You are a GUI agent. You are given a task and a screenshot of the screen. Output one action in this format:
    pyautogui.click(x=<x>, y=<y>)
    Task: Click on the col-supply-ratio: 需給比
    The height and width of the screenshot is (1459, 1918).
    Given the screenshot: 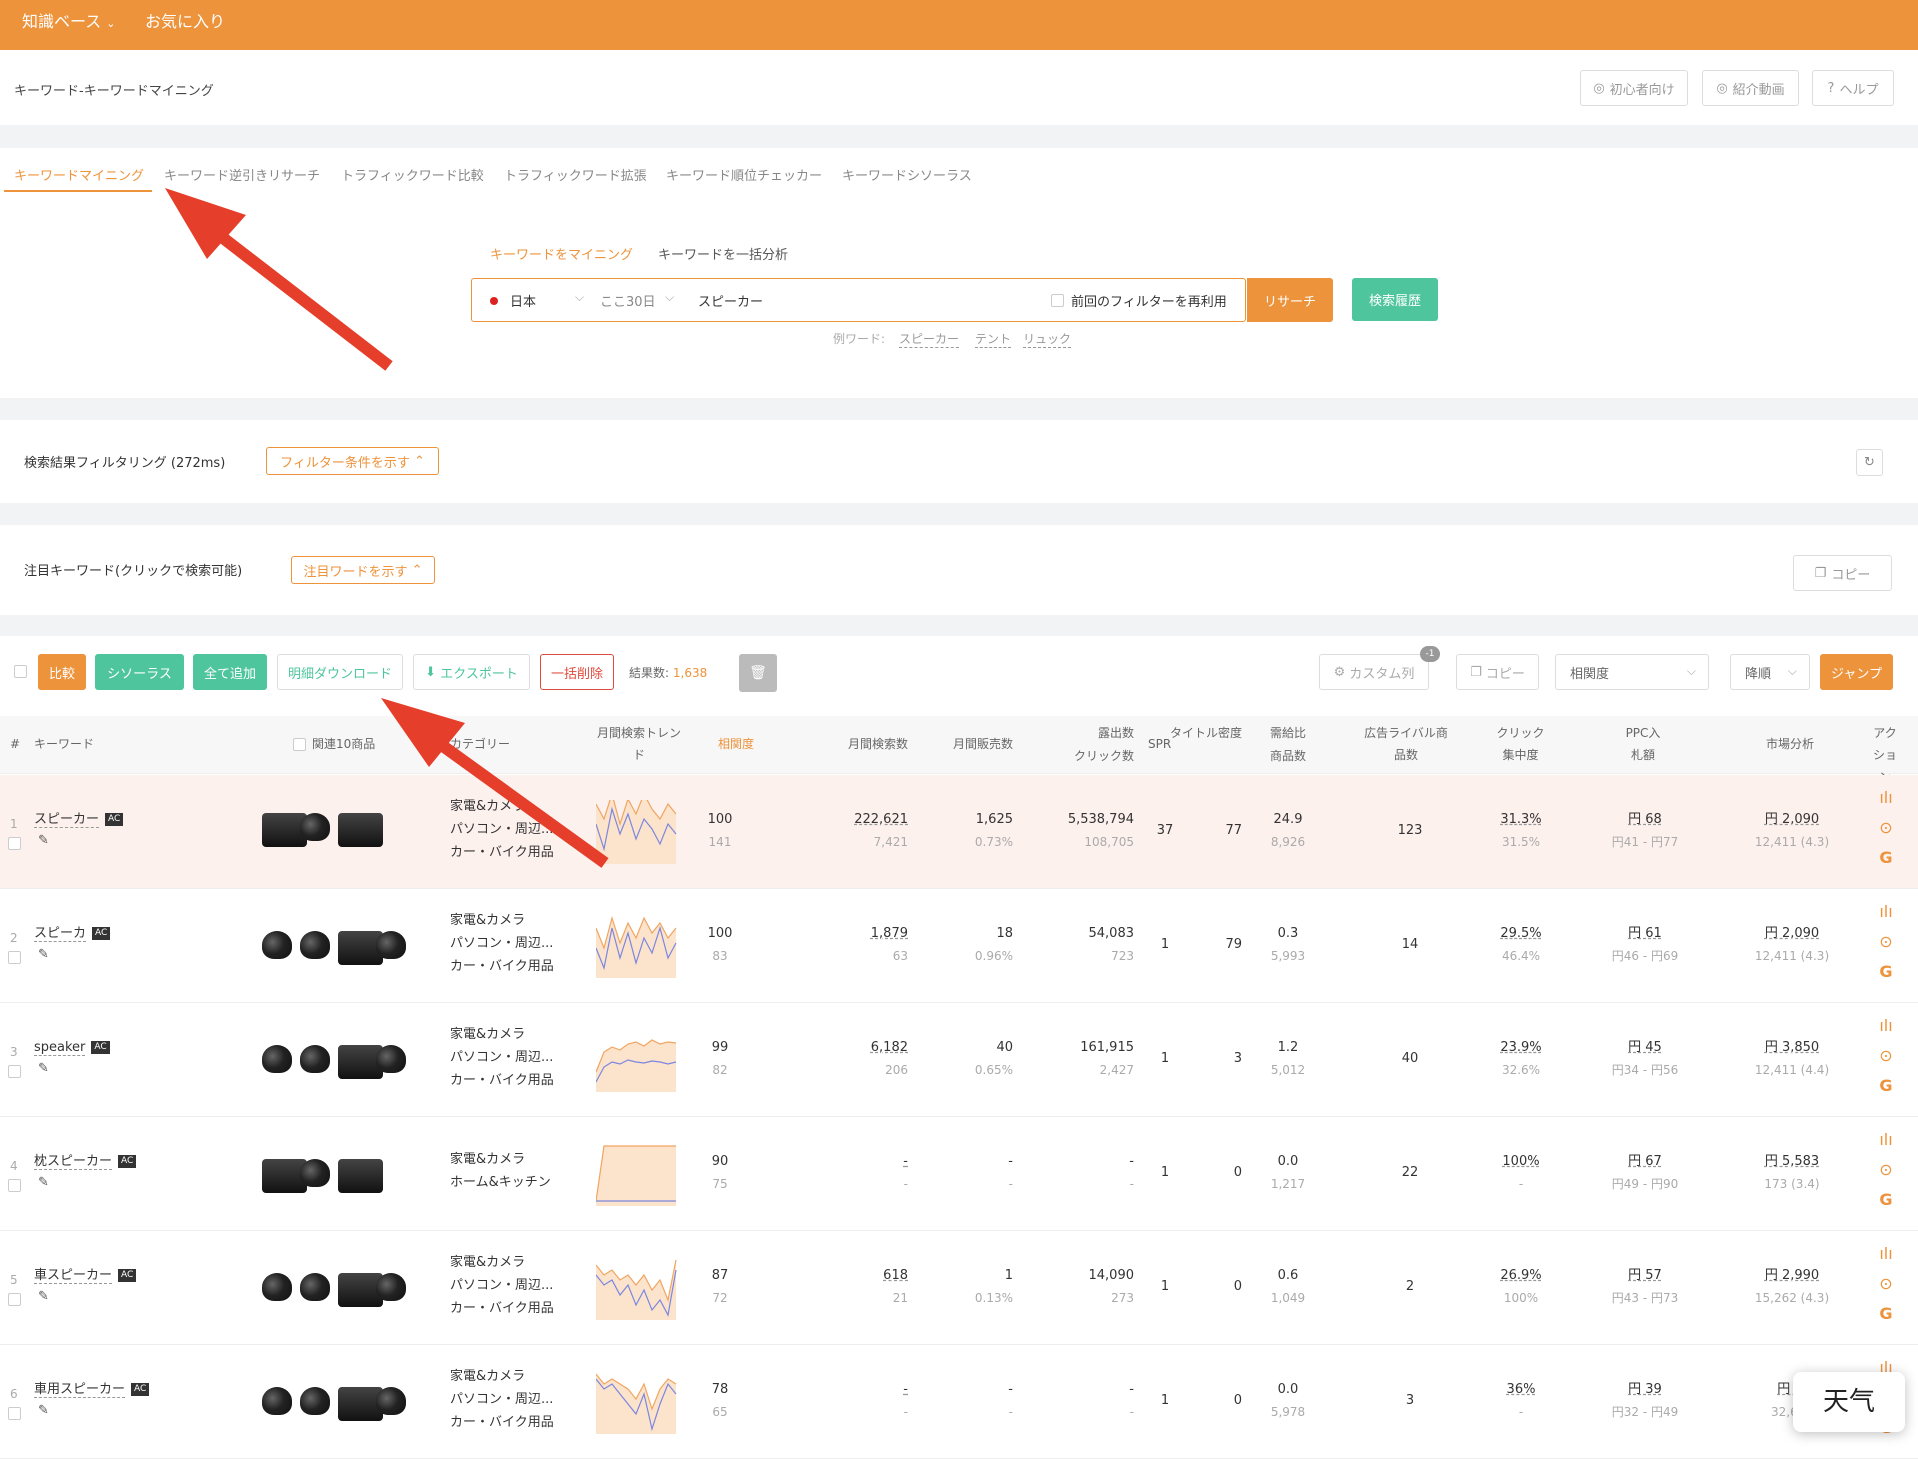 What is the action you would take?
    pyautogui.click(x=1288, y=733)
    